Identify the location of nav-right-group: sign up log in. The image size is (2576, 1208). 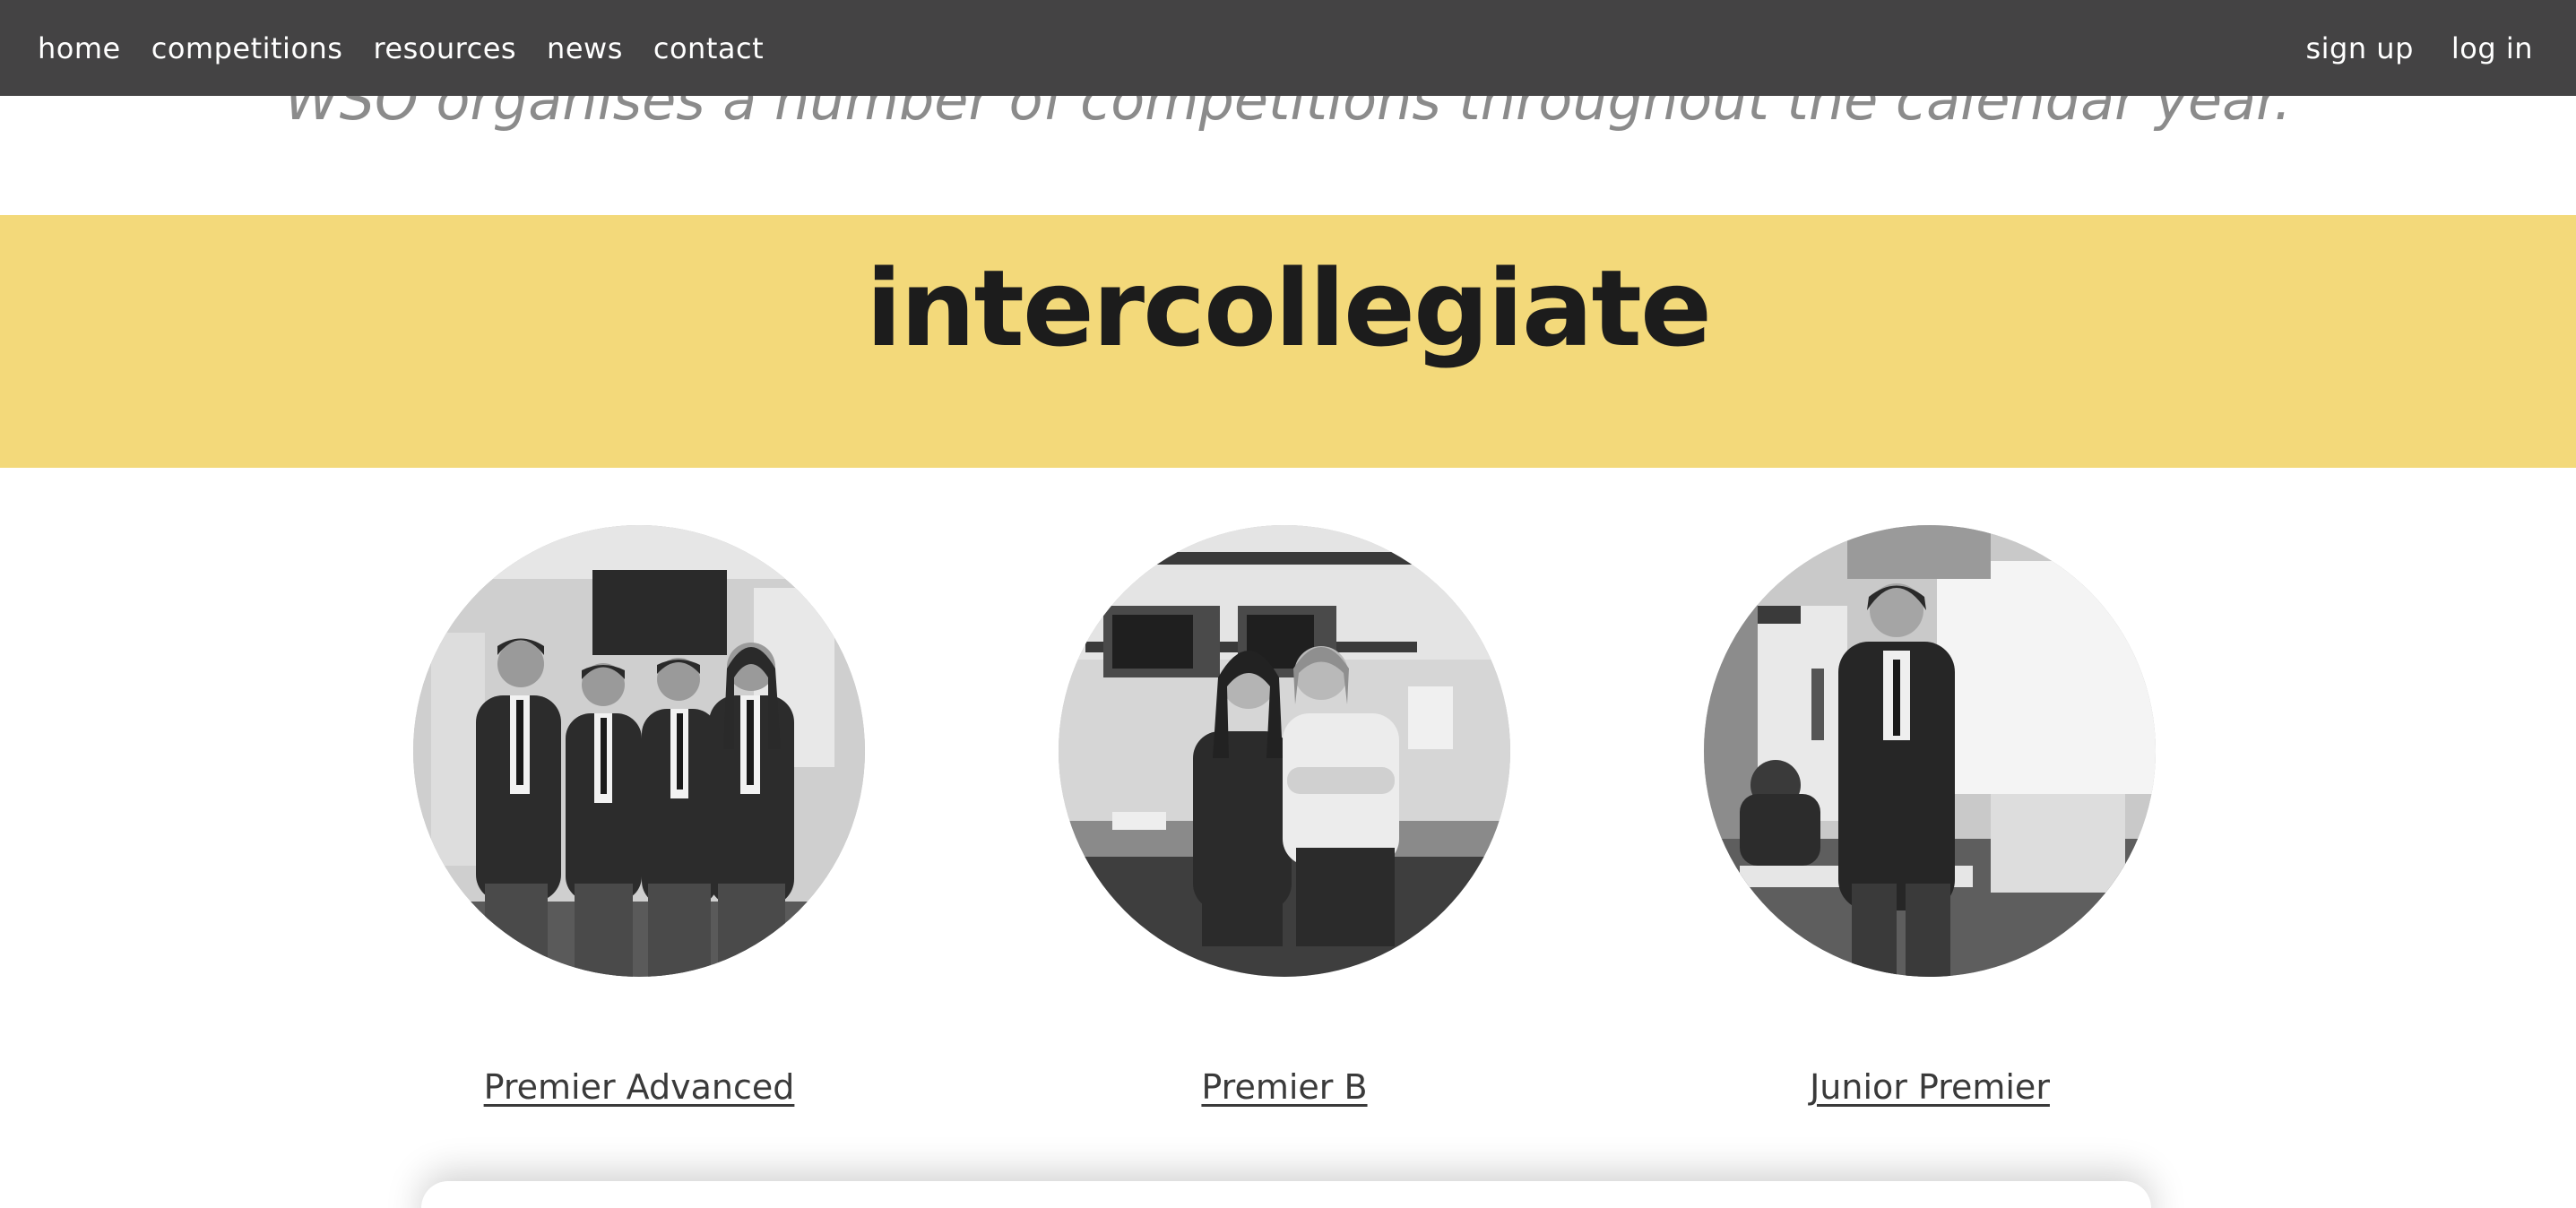
(2400, 48).